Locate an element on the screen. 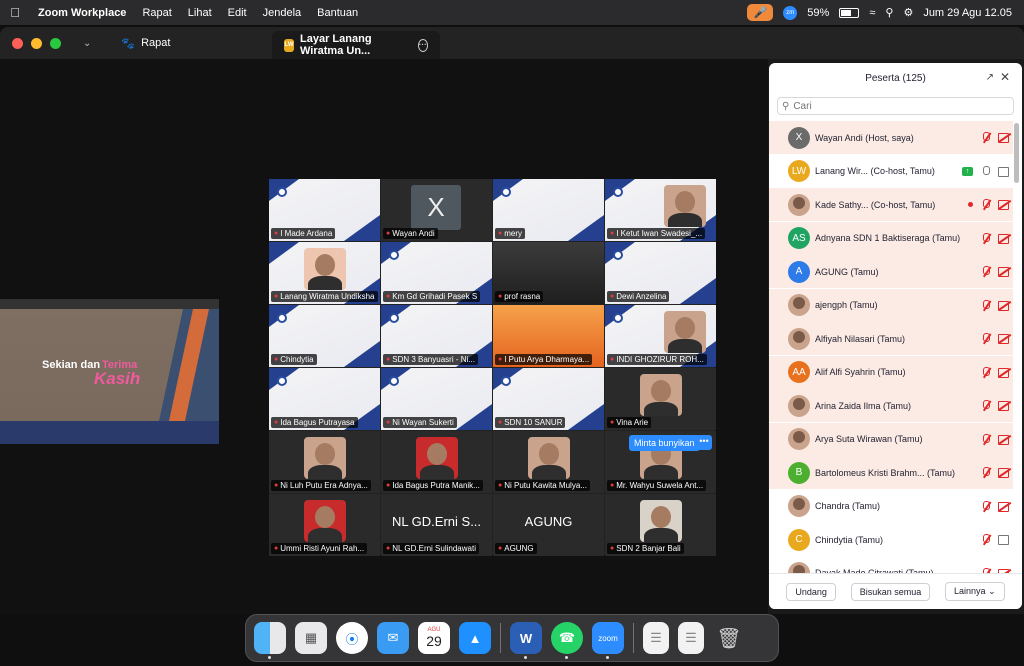  popout-icon: ↗ is located at coordinates (990, 77).